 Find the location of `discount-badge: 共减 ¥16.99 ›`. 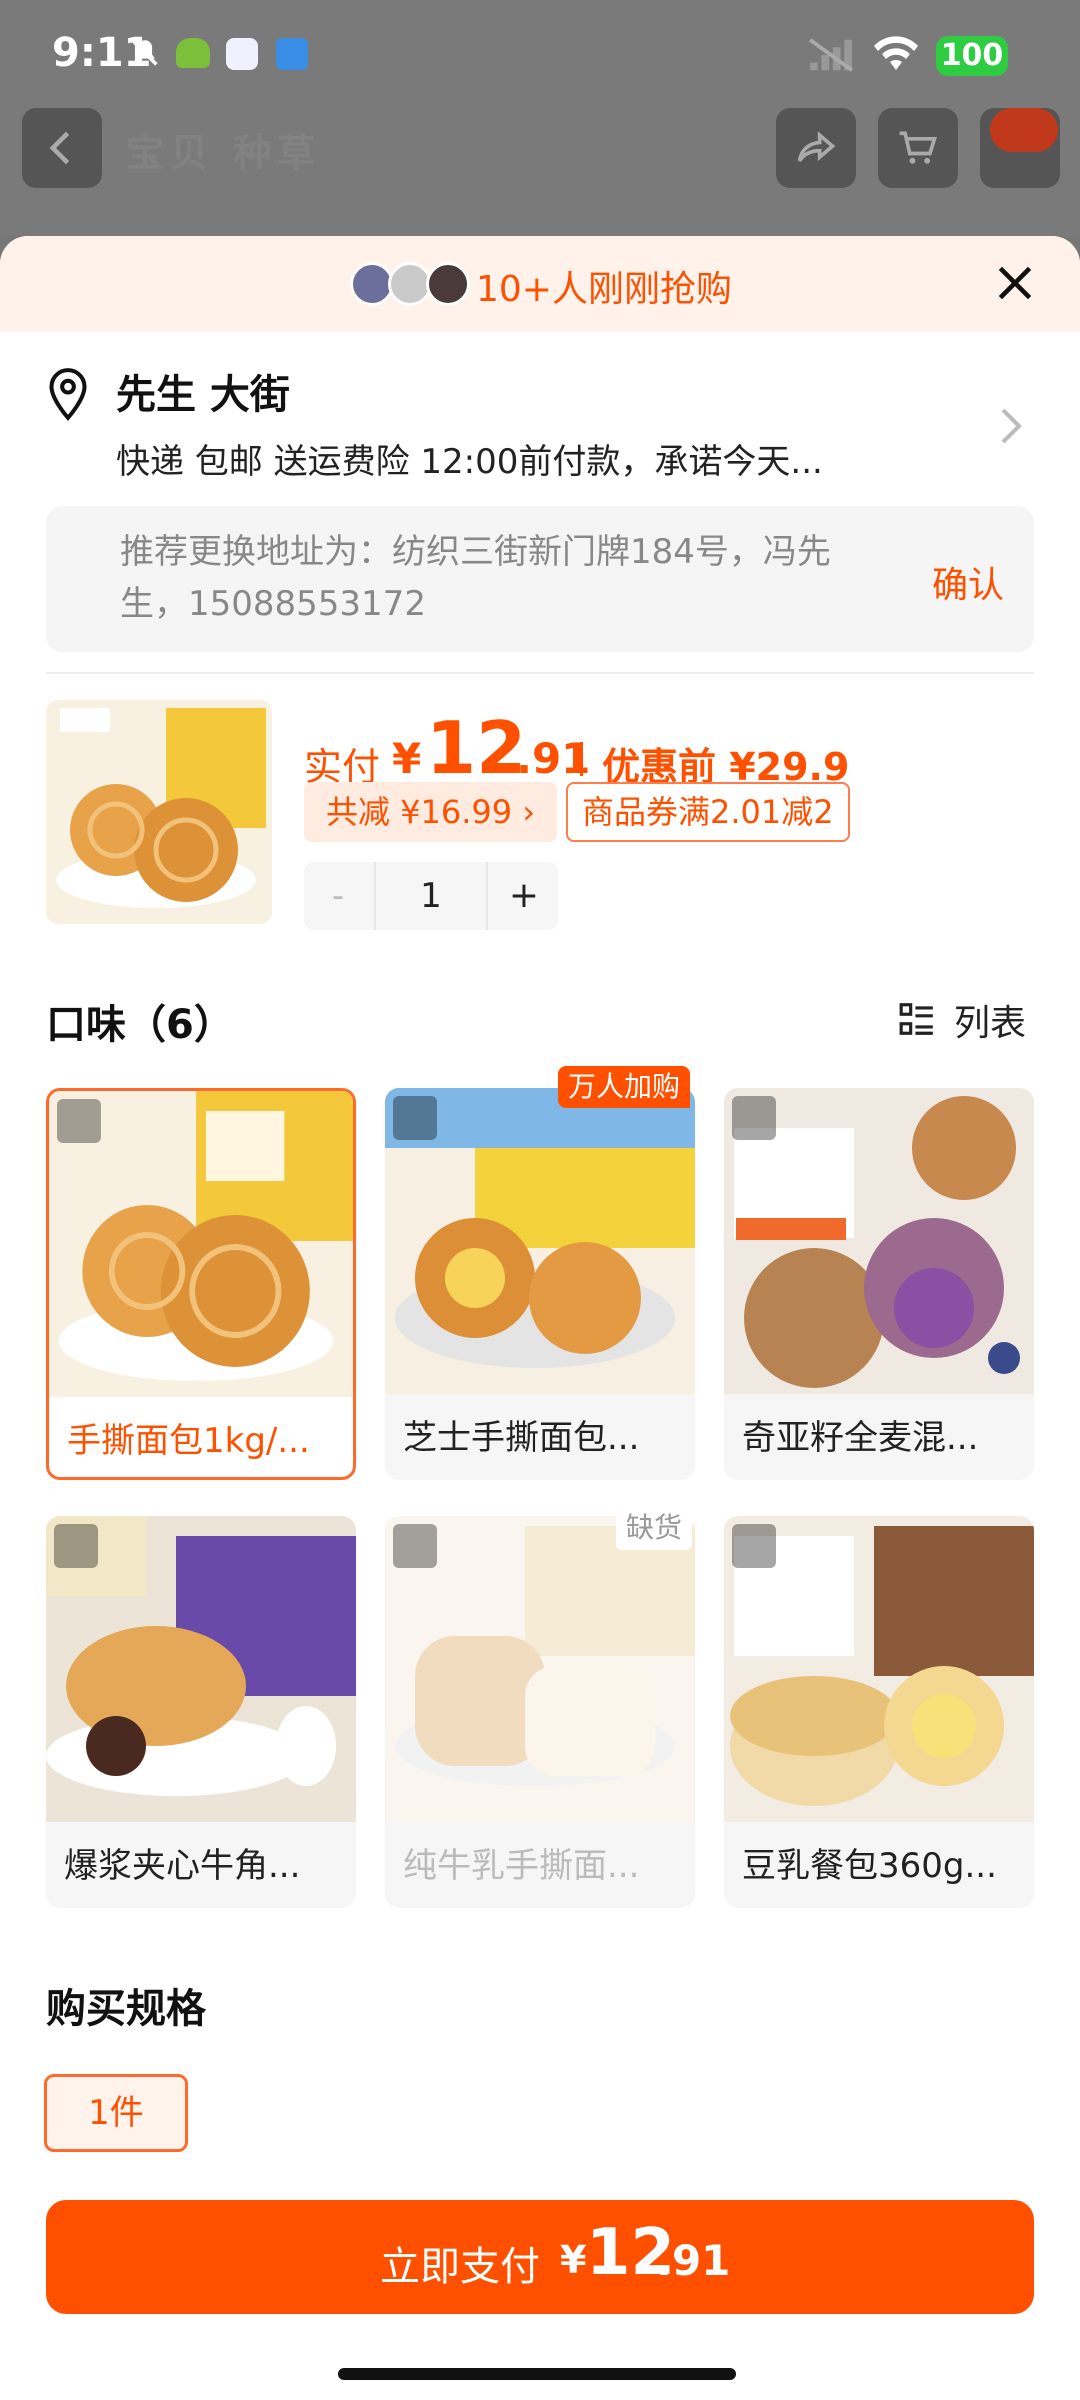

discount-badge: 共减 ¥16.99 › is located at coordinates (431, 812).